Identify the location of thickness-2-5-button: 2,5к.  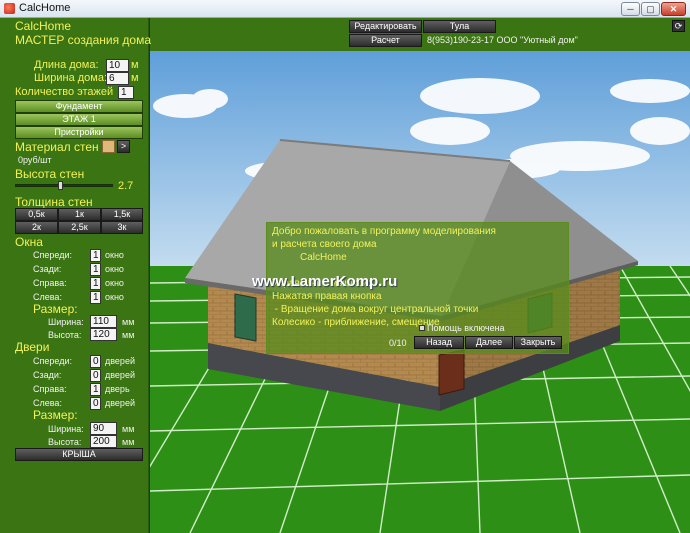
(79, 227).